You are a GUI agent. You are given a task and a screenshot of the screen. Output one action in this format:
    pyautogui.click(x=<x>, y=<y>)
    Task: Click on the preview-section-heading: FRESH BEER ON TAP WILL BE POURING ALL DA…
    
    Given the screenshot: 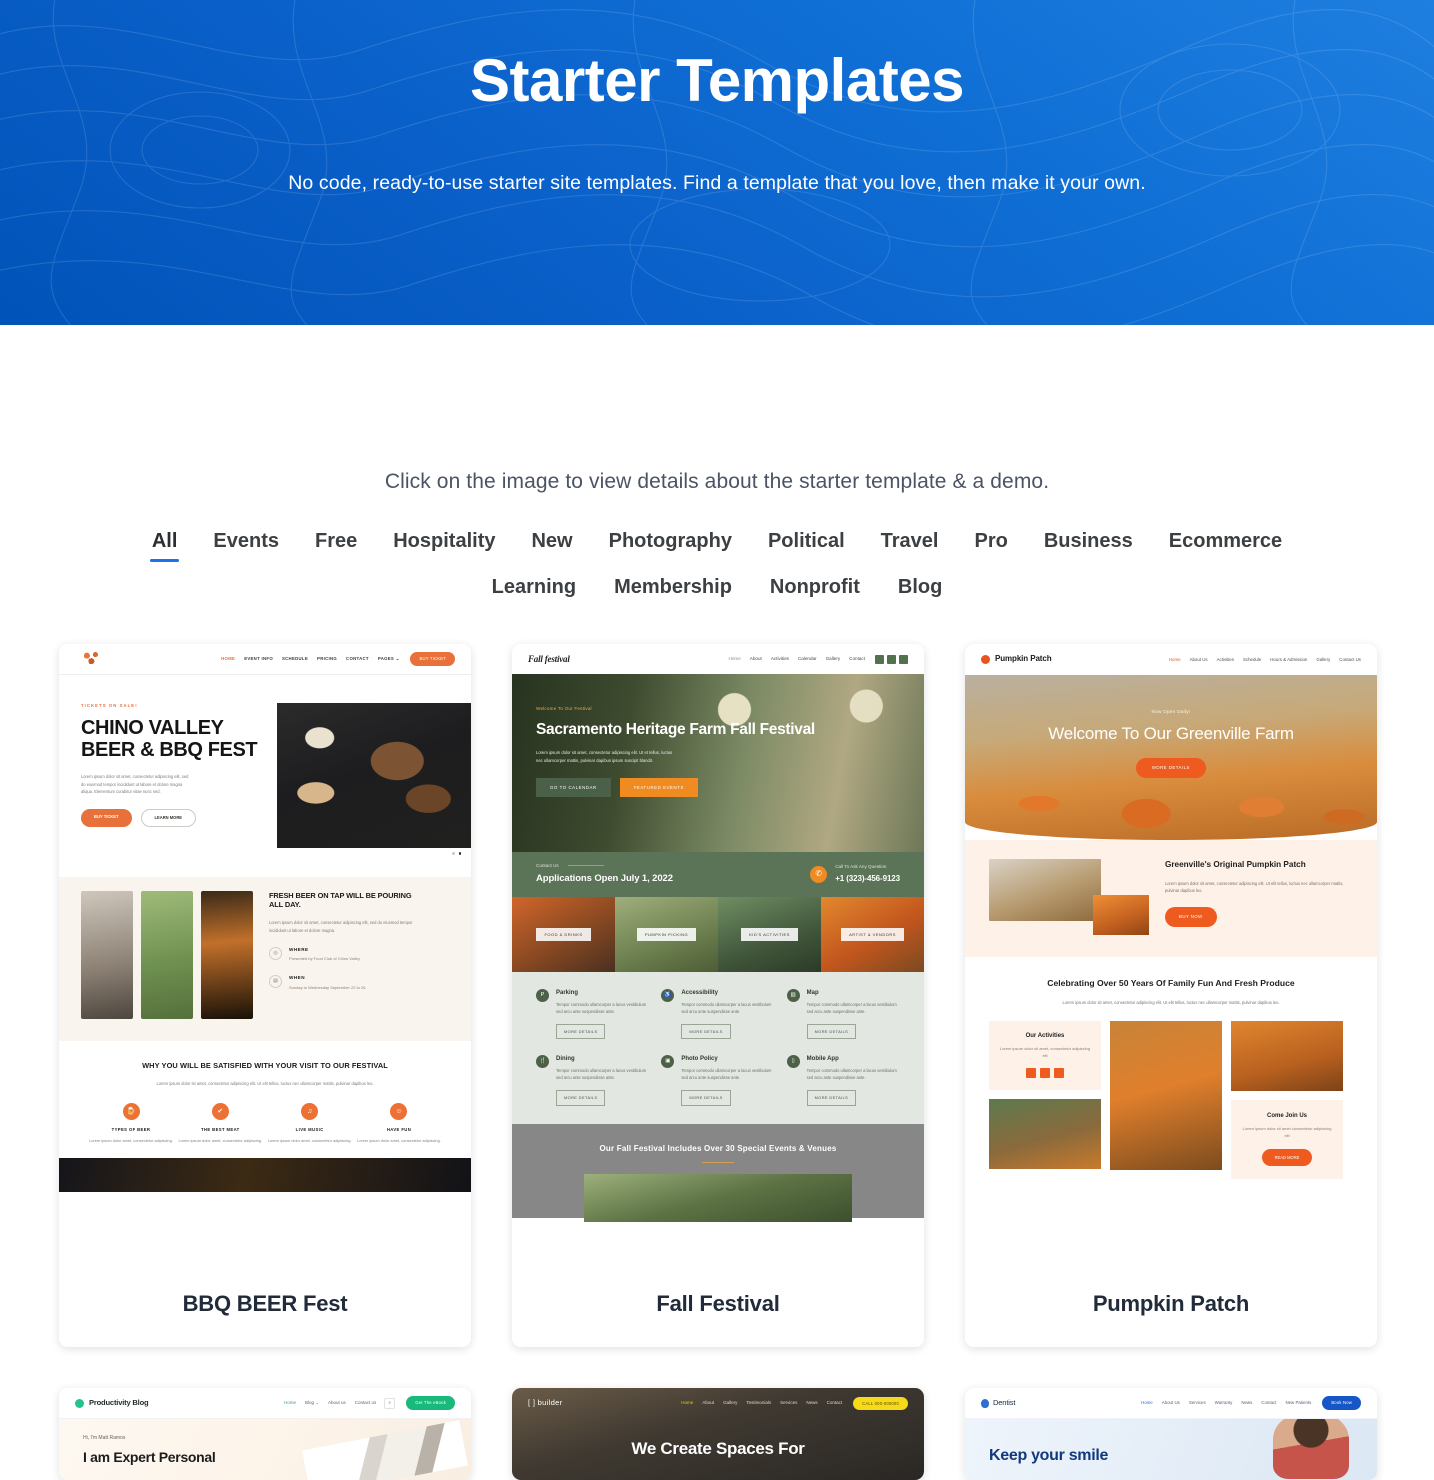 What is the action you would take?
    pyautogui.click(x=340, y=900)
    